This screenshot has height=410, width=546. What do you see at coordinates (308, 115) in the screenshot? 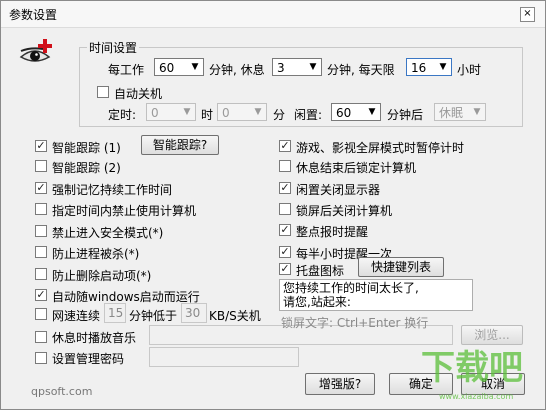
I see `idle-label: 闲置:` at bounding box center [308, 115].